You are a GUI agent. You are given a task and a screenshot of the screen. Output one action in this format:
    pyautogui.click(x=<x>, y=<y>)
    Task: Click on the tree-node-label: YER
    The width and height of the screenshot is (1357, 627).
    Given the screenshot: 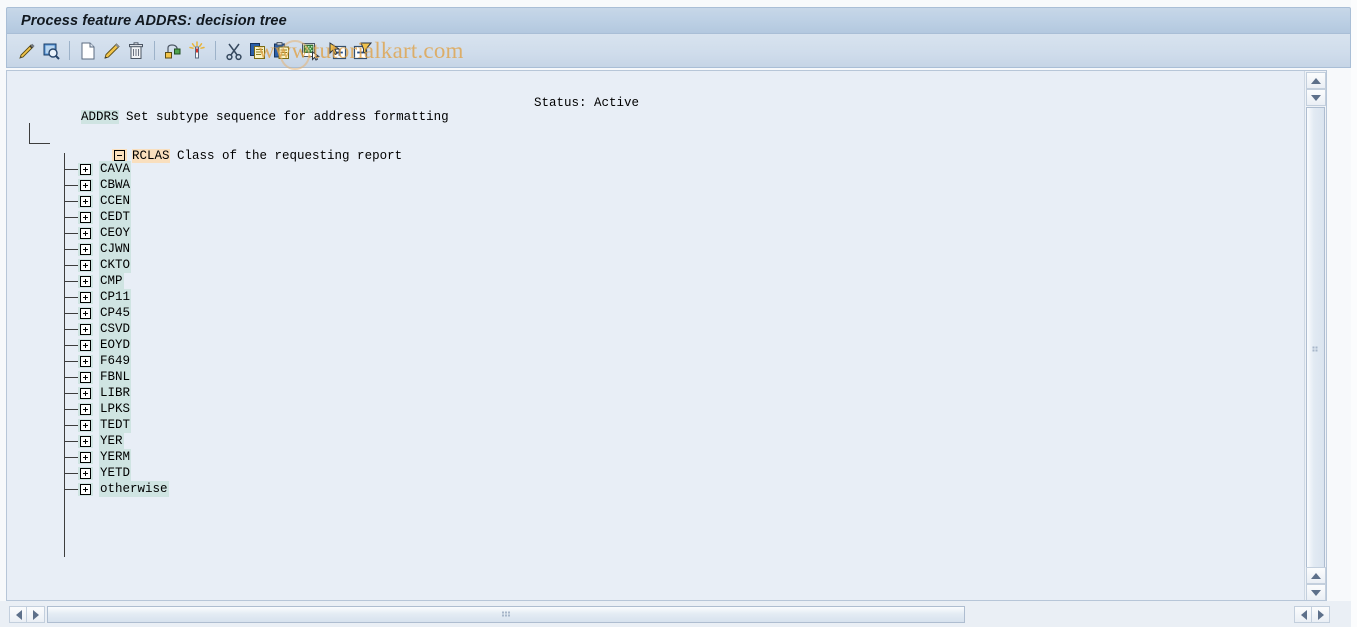 What is the action you would take?
    pyautogui.click(x=111, y=441)
    